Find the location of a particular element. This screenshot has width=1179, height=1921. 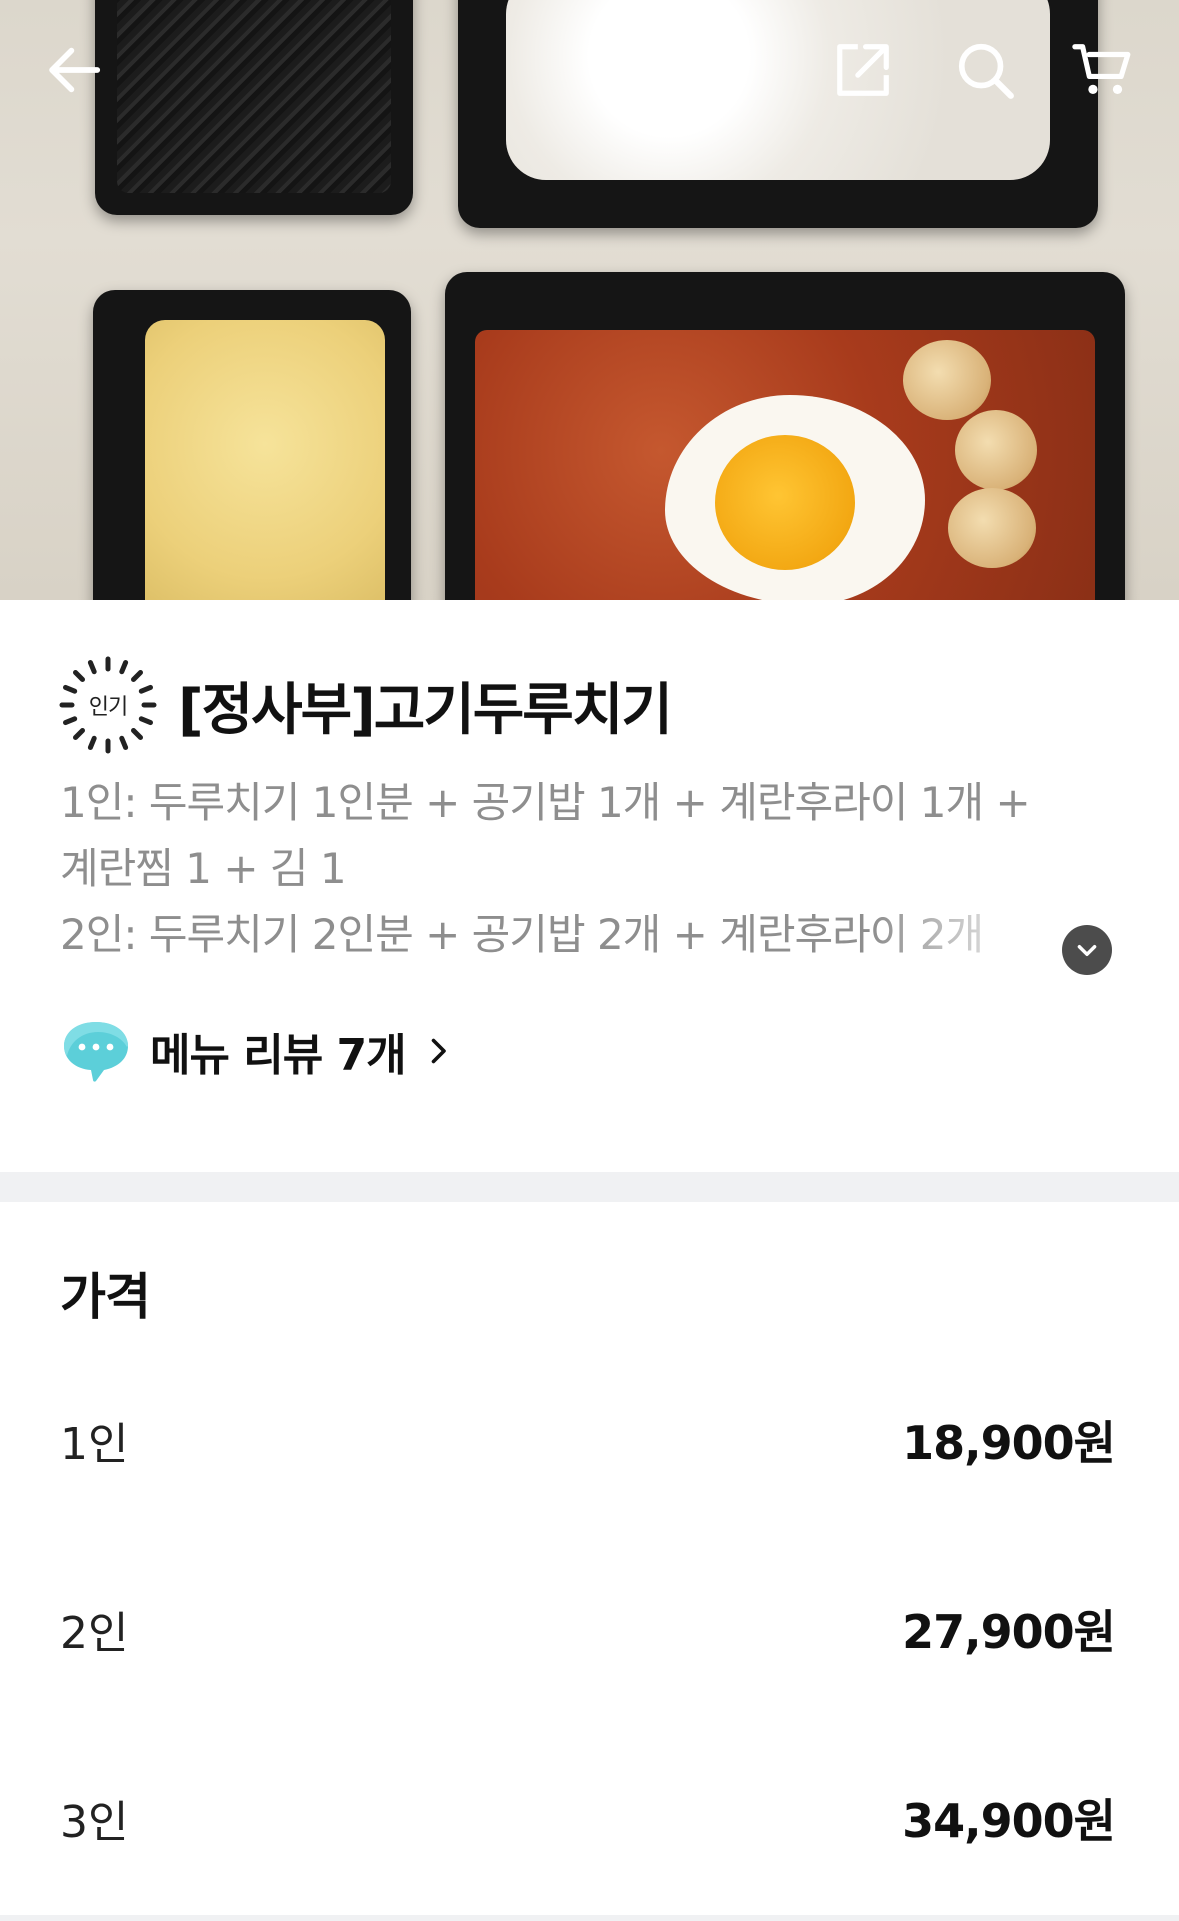

price-option-row: 2인 27,900원 is located at coordinates (588, 1629).